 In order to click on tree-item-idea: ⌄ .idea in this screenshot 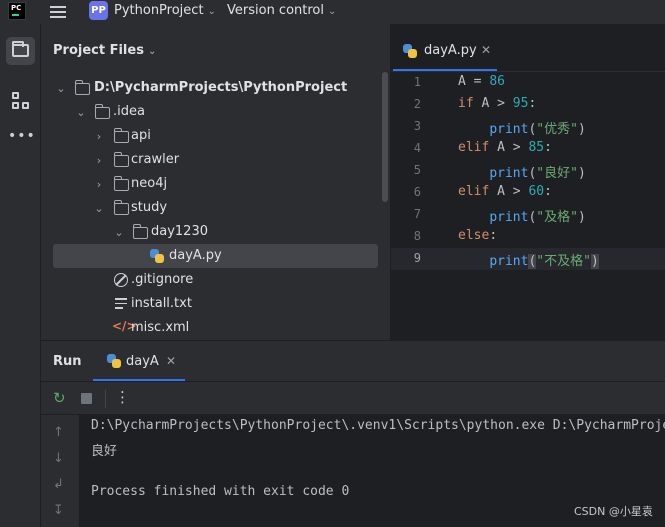, I will do `click(215, 112)`.